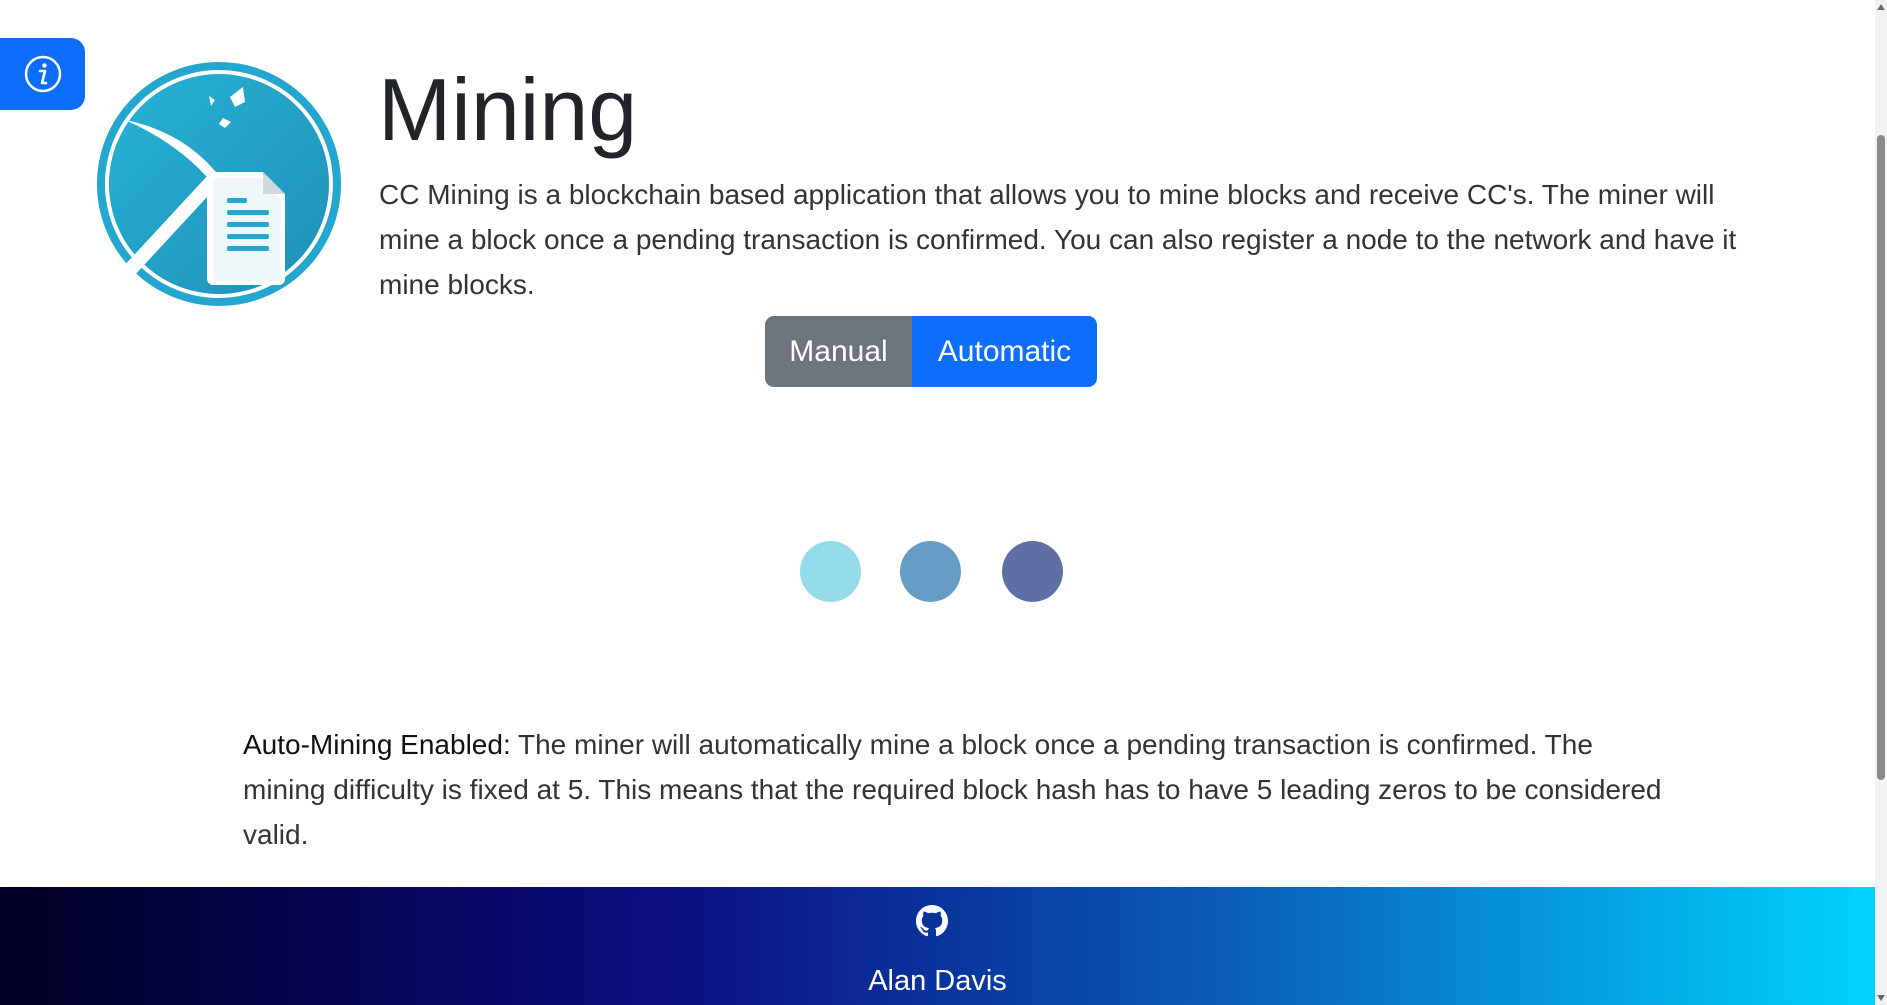 The image size is (1887, 1005). What do you see at coordinates (508, 109) in the screenshot?
I see `page-title: Mining` at bounding box center [508, 109].